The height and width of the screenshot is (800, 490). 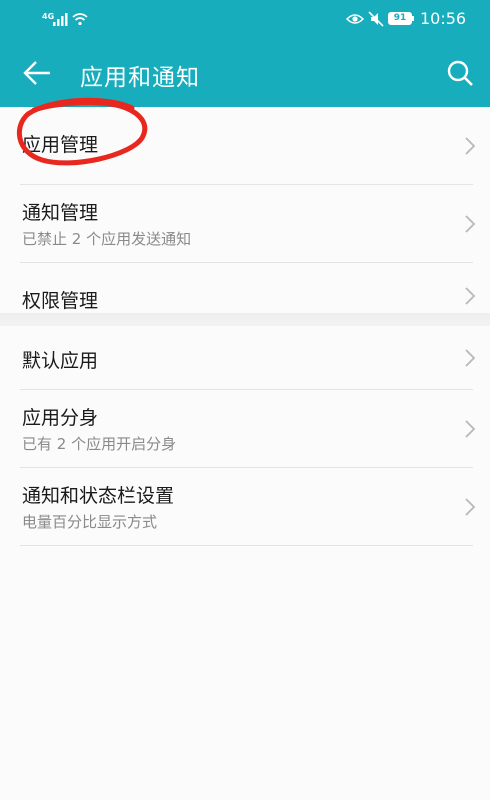 What do you see at coordinates (140, 78) in the screenshot?
I see `page-title: 应用和通知` at bounding box center [140, 78].